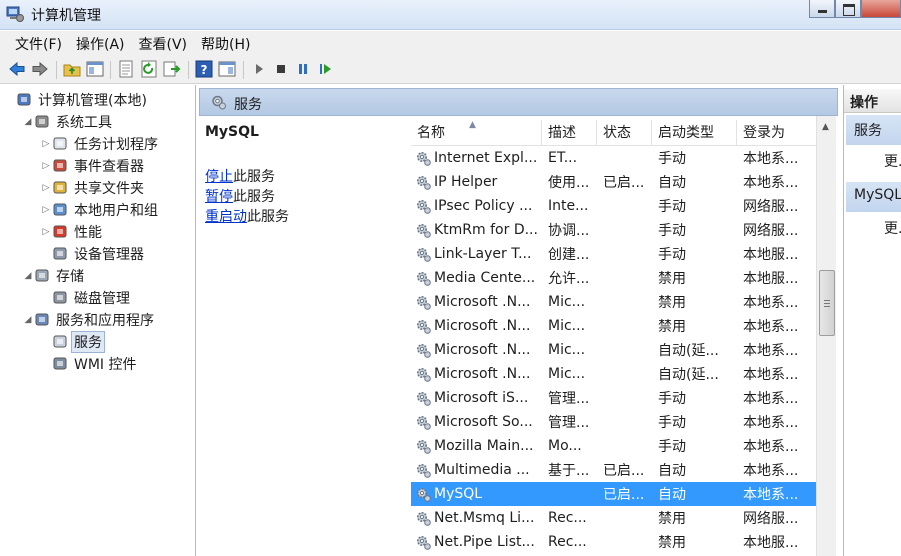 The width and height of the screenshot is (901, 556). What do you see at coordinates (694, 133) in the screenshot?
I see `column-header-startup-type: 启动类型` at bounding box center [694, 133].